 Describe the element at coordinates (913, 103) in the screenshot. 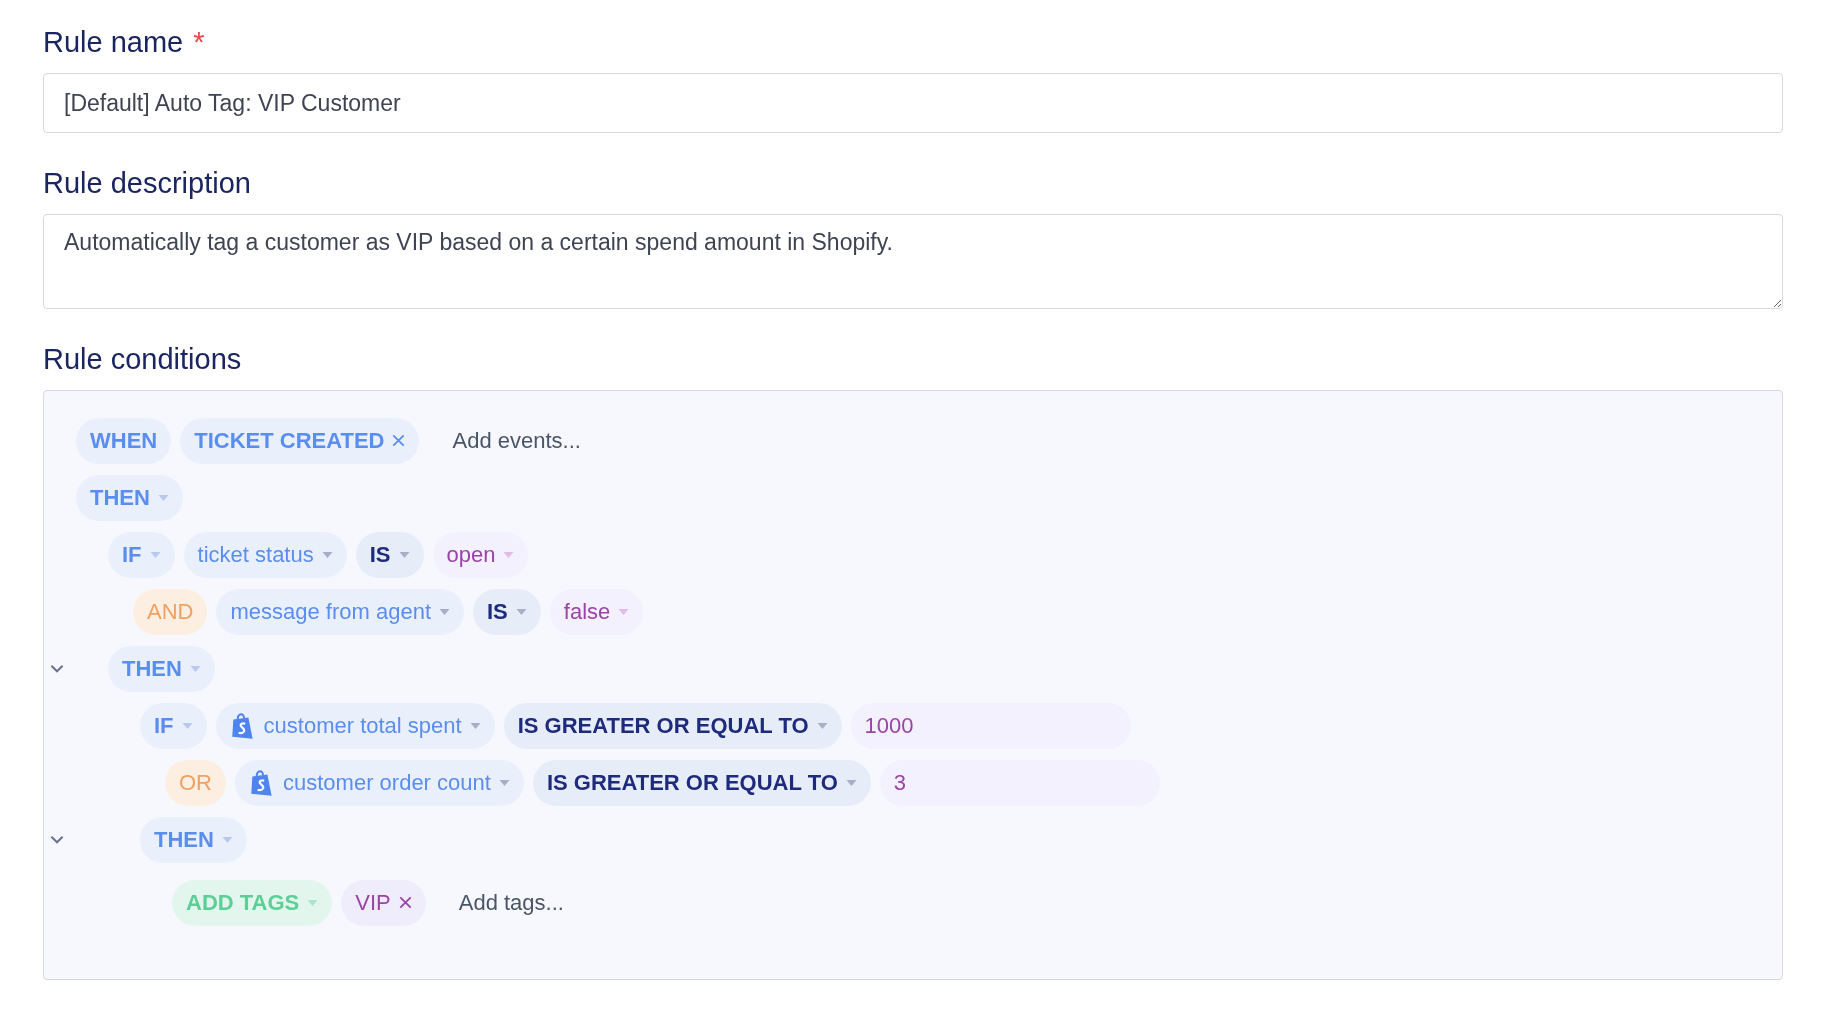

I see `rule-name-input: [Default] Auto Tag: VIP Customer` at that location.